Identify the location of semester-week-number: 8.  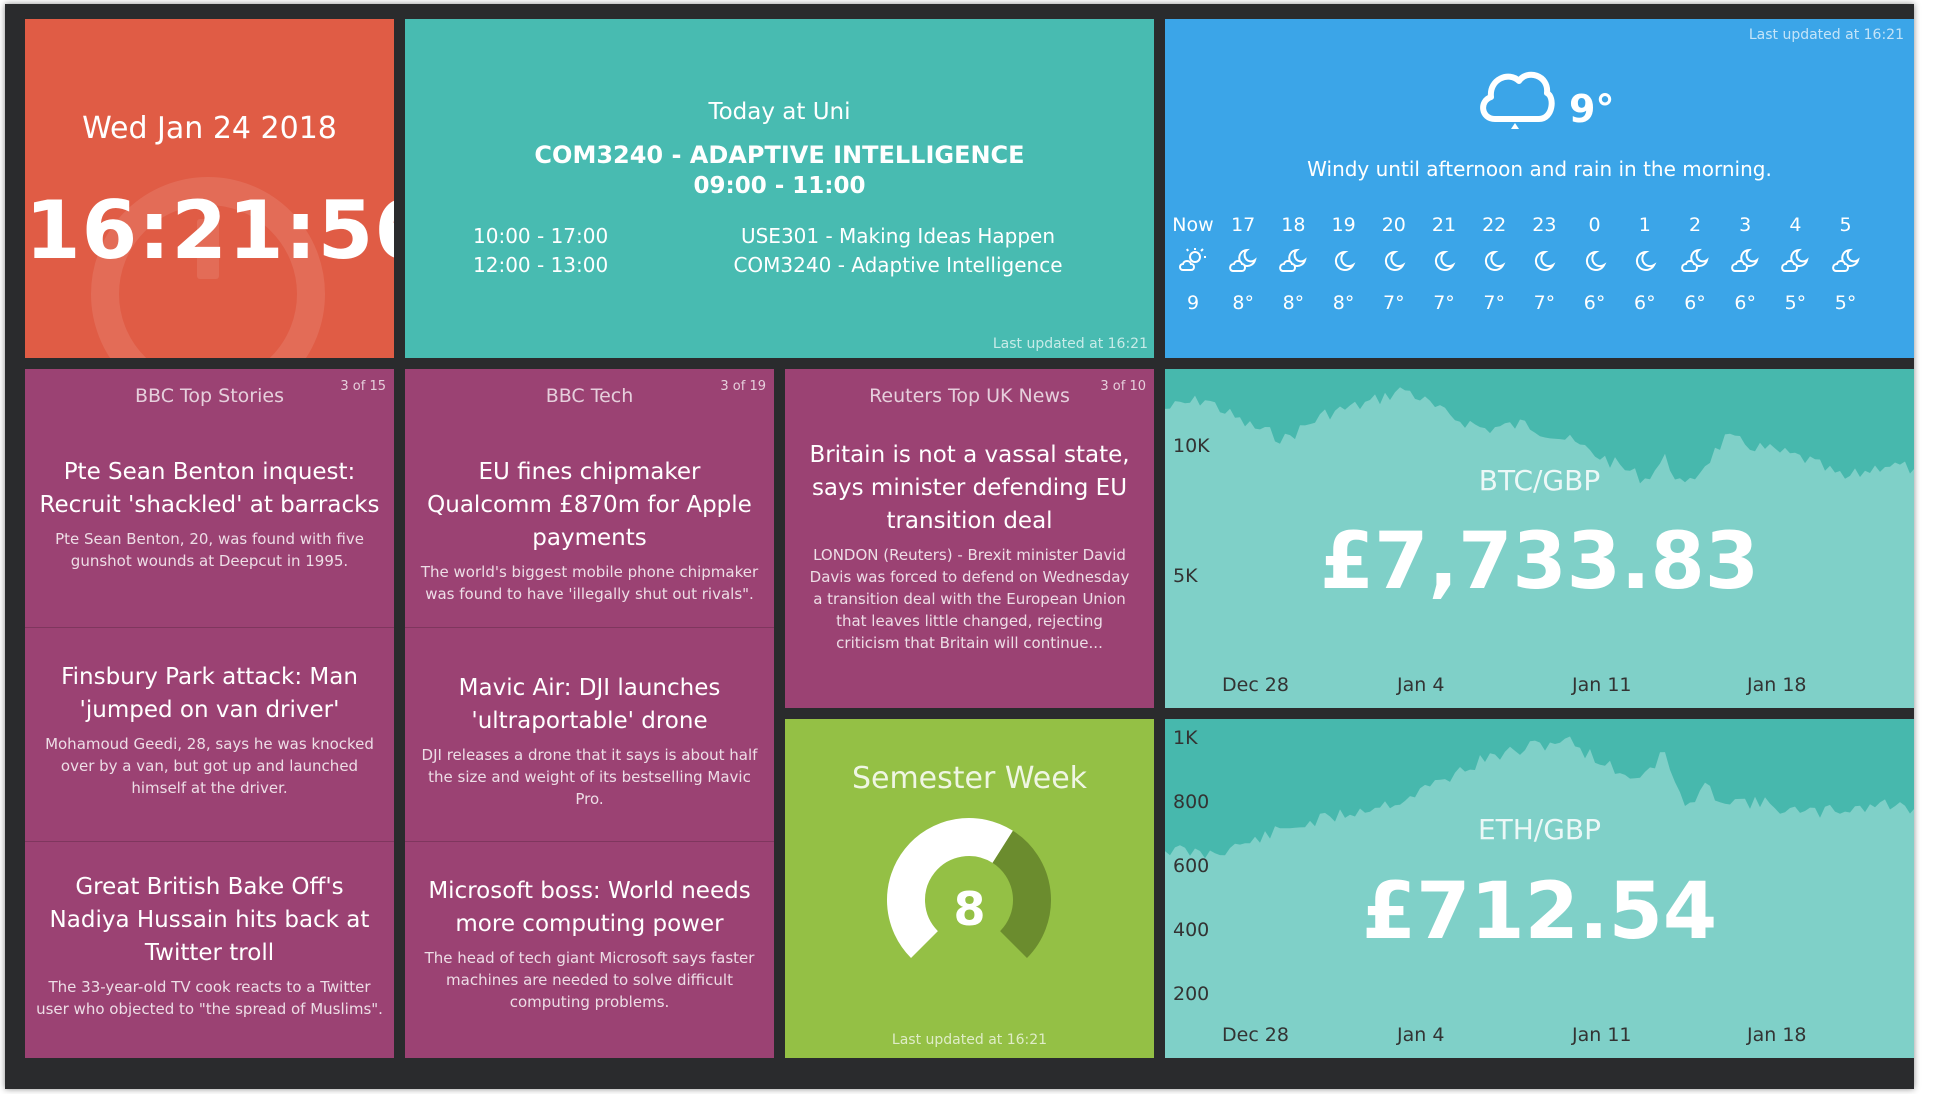
(969, 909).